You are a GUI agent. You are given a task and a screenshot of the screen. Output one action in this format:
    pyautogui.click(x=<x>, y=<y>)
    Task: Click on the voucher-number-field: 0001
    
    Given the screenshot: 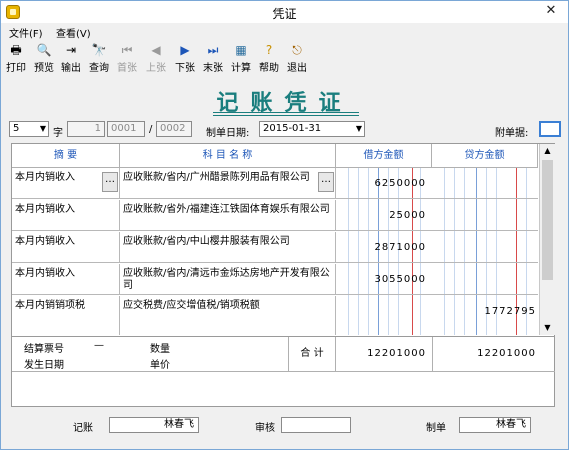 What is the action you would take?
    pyautogui.click(x=126, y=129)
    